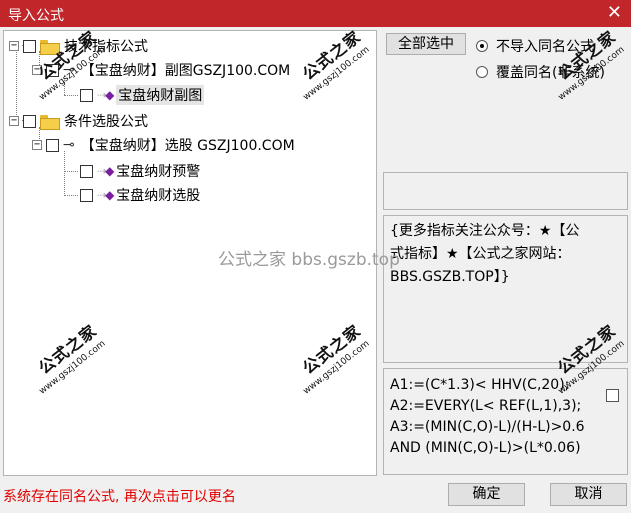 This screenshot has width=631, height=513. I want to click on empty-panel, so click(505, 191).